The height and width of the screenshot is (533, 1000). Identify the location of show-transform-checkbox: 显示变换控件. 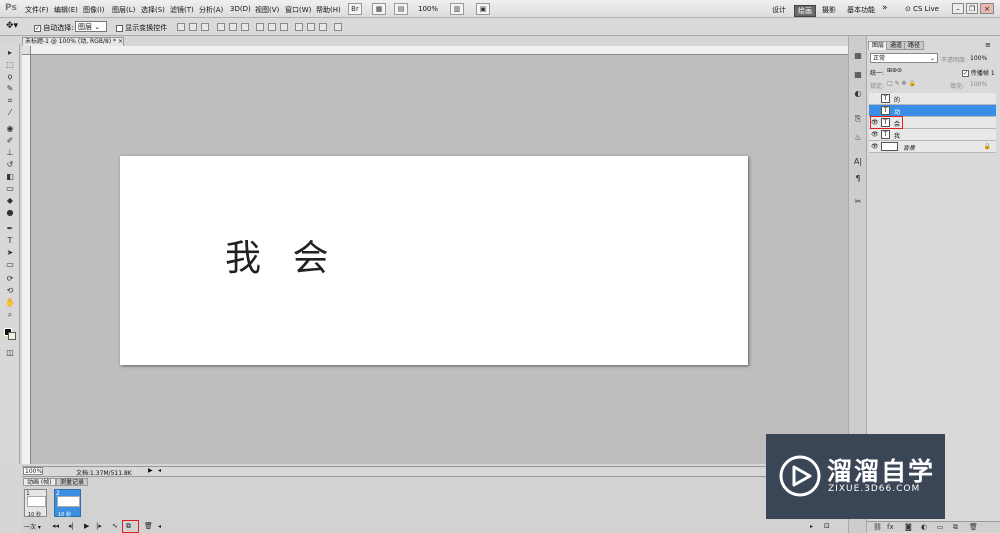
(141, 28).